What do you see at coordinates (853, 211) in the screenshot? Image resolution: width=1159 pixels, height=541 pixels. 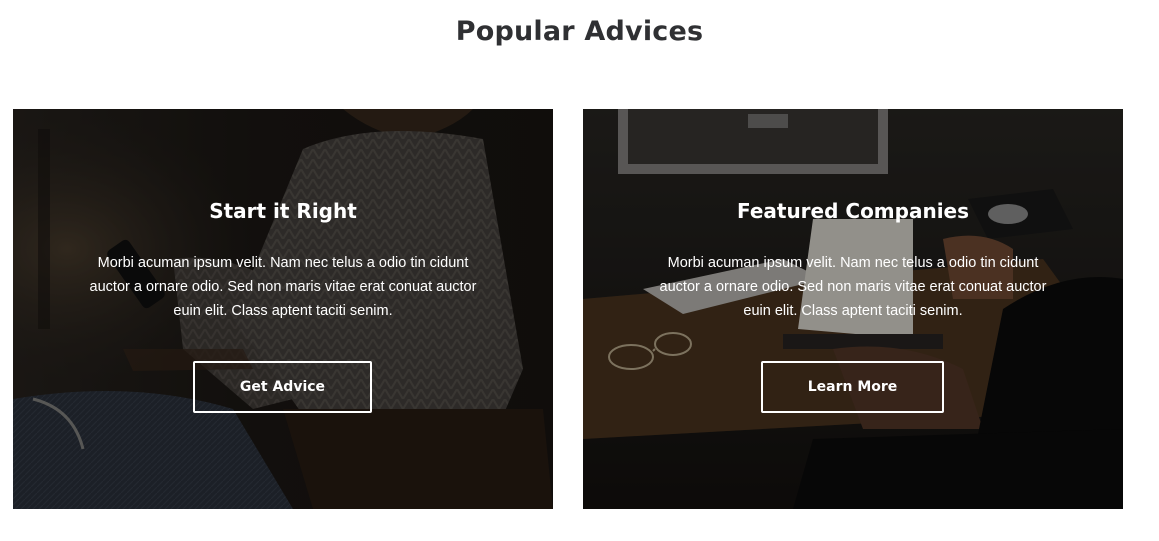 I see `card-title: Featured Companies` at bounding box center [853, 211].